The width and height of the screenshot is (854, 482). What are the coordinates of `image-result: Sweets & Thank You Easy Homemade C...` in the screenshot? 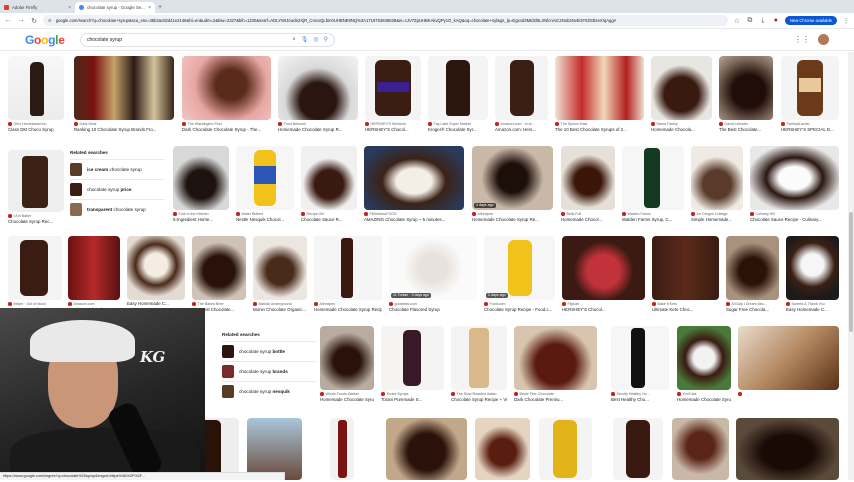 It's located at (812, 274).